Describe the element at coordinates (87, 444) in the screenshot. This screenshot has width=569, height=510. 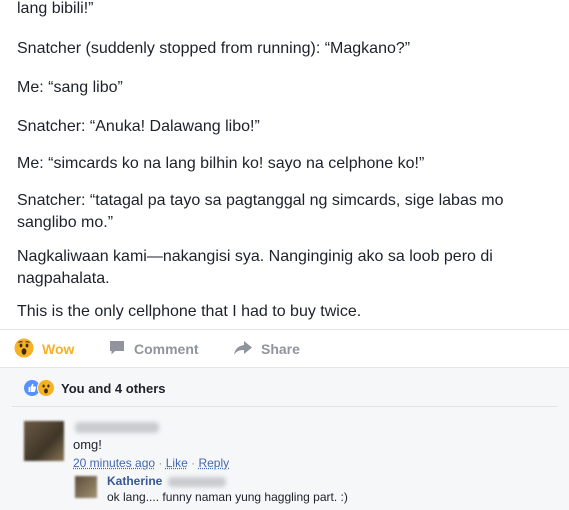
I see `comment-text: omg!` at that location.